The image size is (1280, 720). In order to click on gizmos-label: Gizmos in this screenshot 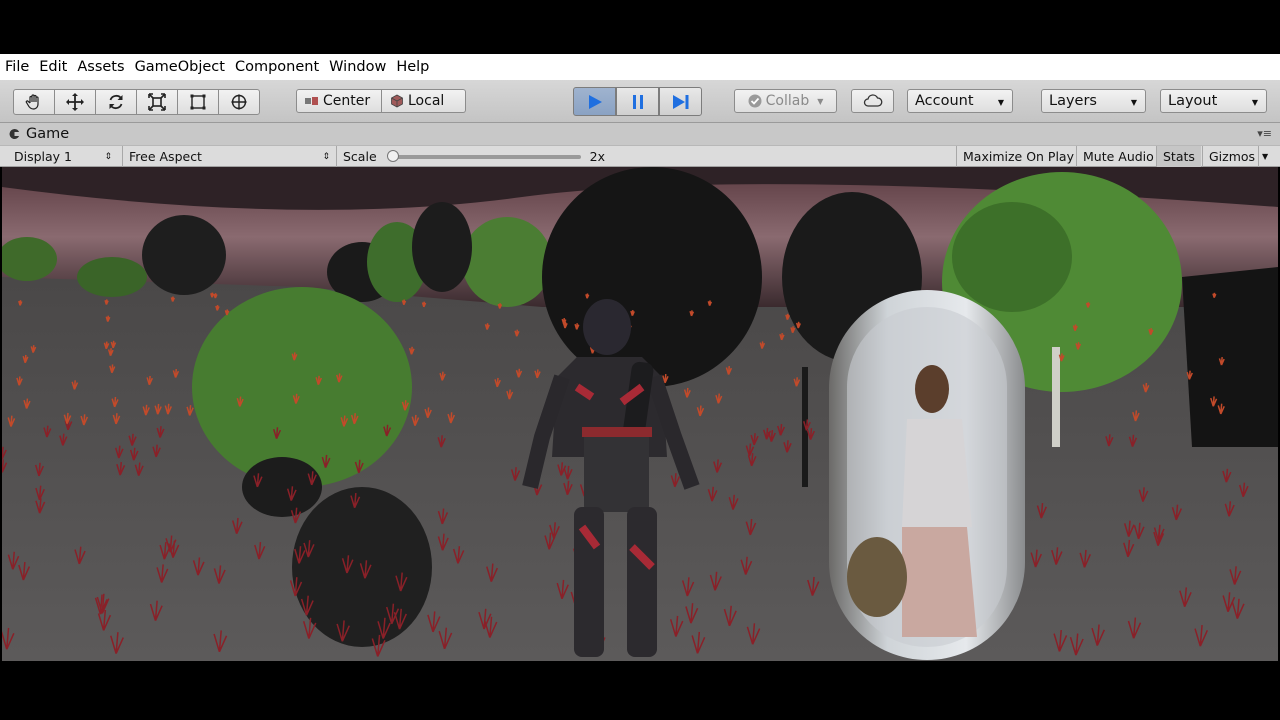, I will do `click(1232, 156)`.